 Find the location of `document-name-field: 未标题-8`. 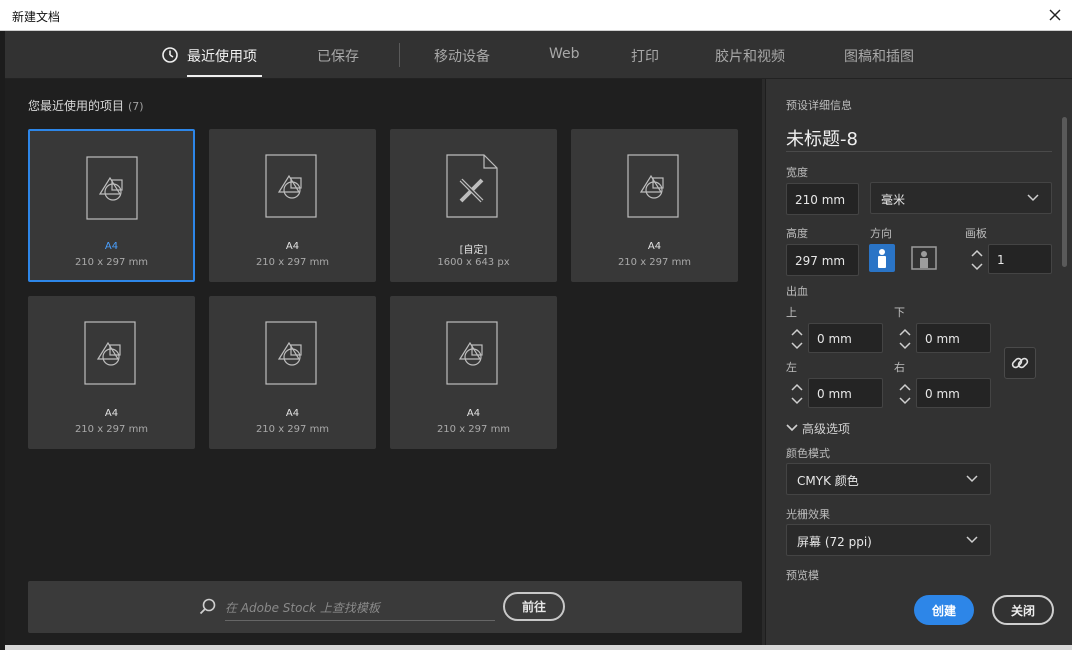

document-name-field: 未标题-8 is located at coordinates (822, 138).